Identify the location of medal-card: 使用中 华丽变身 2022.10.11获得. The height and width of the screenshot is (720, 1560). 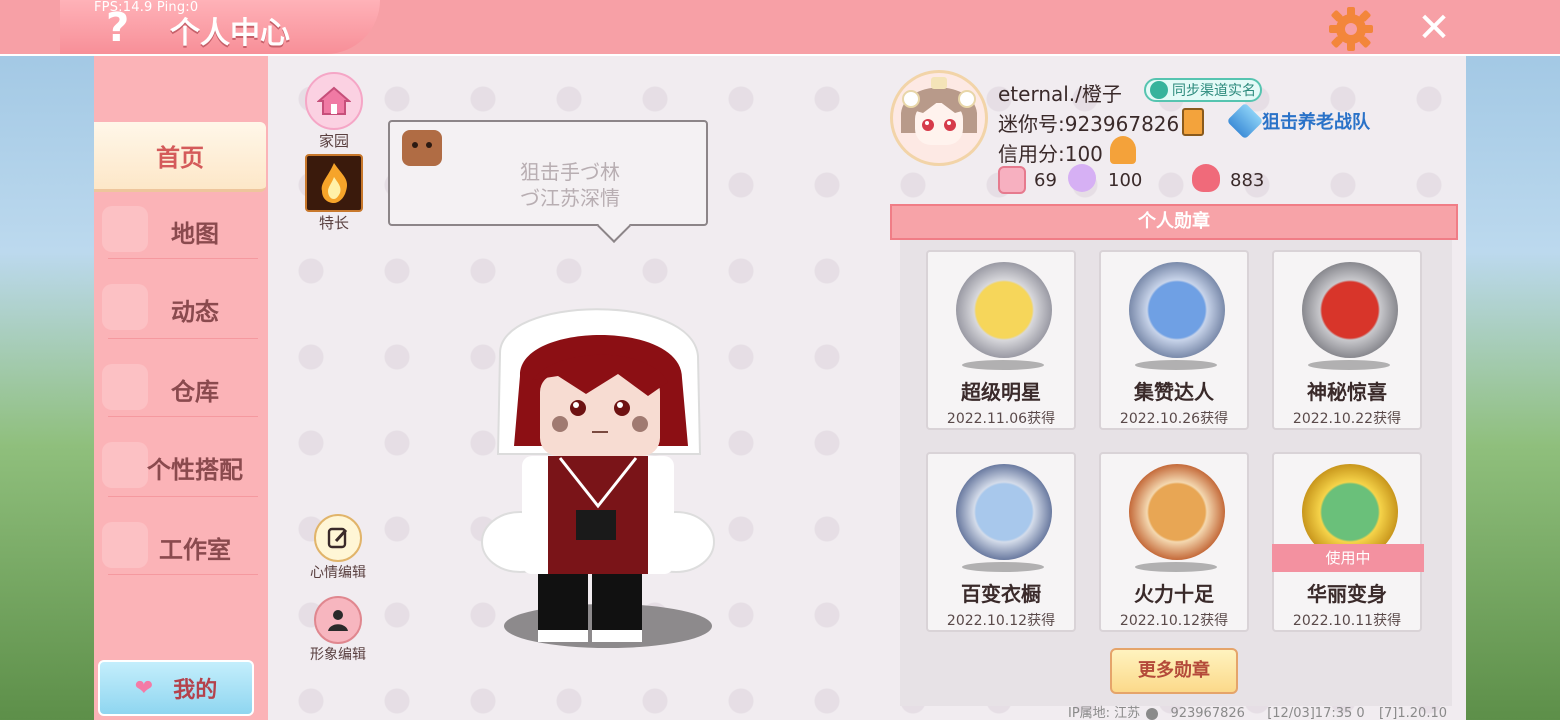
(1348, 542).